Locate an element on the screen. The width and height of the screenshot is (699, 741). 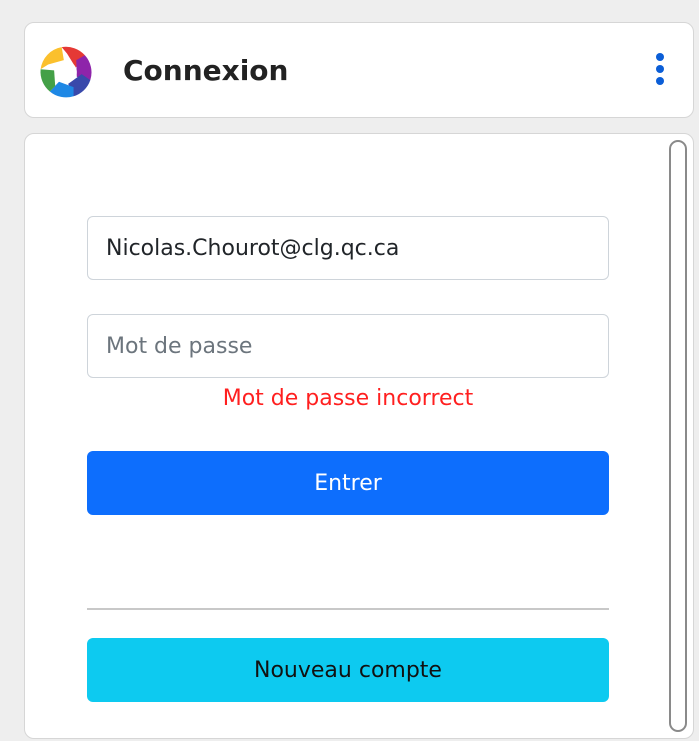
page-title: Connexion is located at coordinates (206, 70).